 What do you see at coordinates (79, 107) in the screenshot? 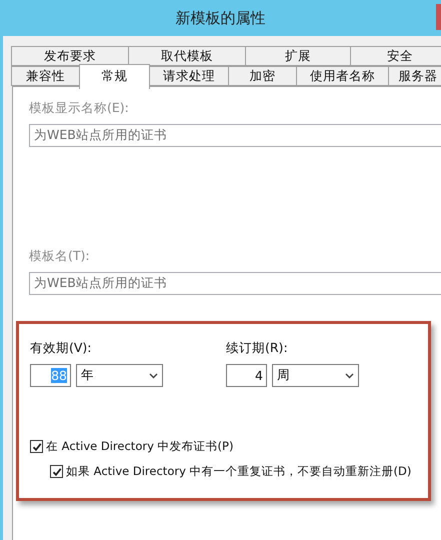
I see `field-label: 模板显示名称(E):` at bounding box center [79, 107].